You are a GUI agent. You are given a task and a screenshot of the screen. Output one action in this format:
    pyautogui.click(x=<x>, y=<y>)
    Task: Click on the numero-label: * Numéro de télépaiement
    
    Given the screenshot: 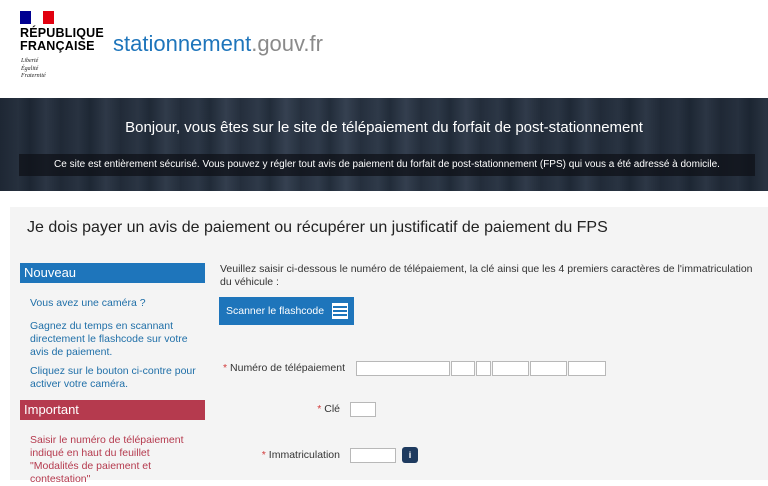 What is the action you would take?
    pyautogui.click(x=284, y=368)
    